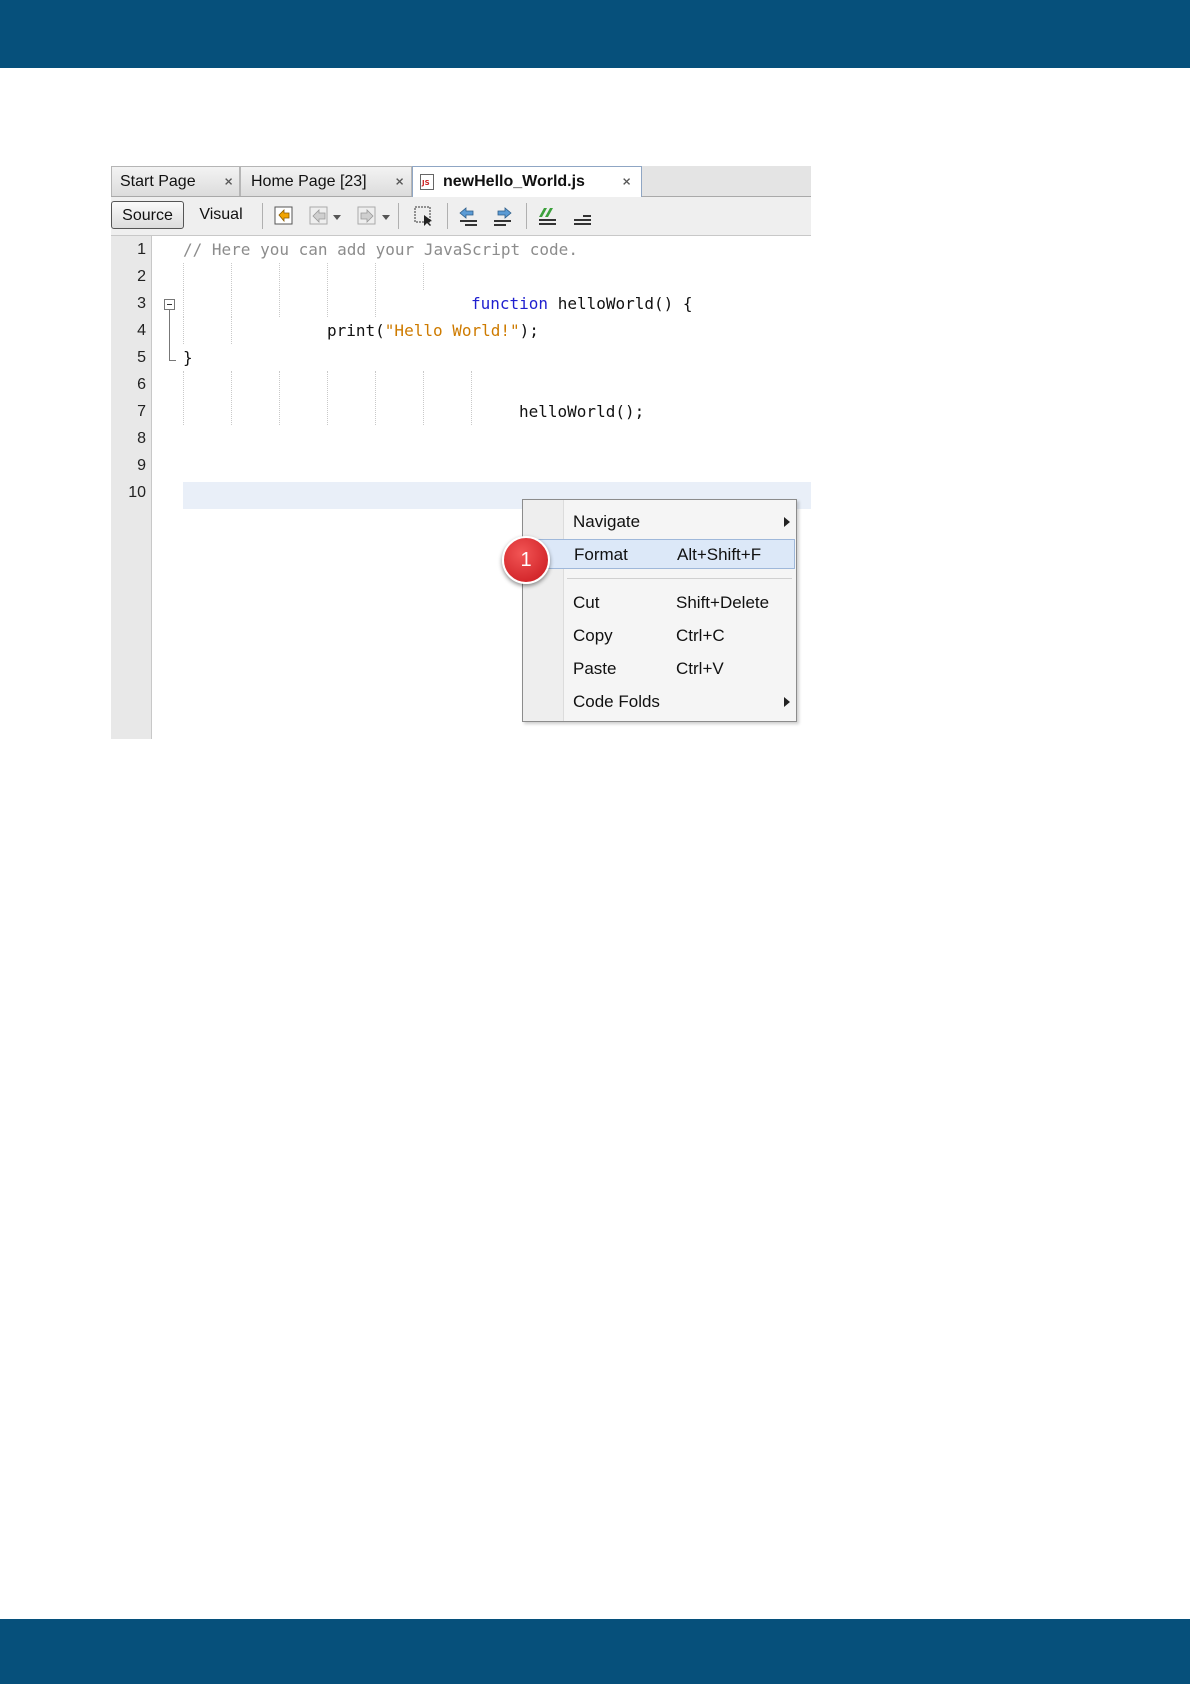  What do you see at coordinates (141, 384) in the screenshot?
I see `line-number: 6` at bounding box center [141, 384].